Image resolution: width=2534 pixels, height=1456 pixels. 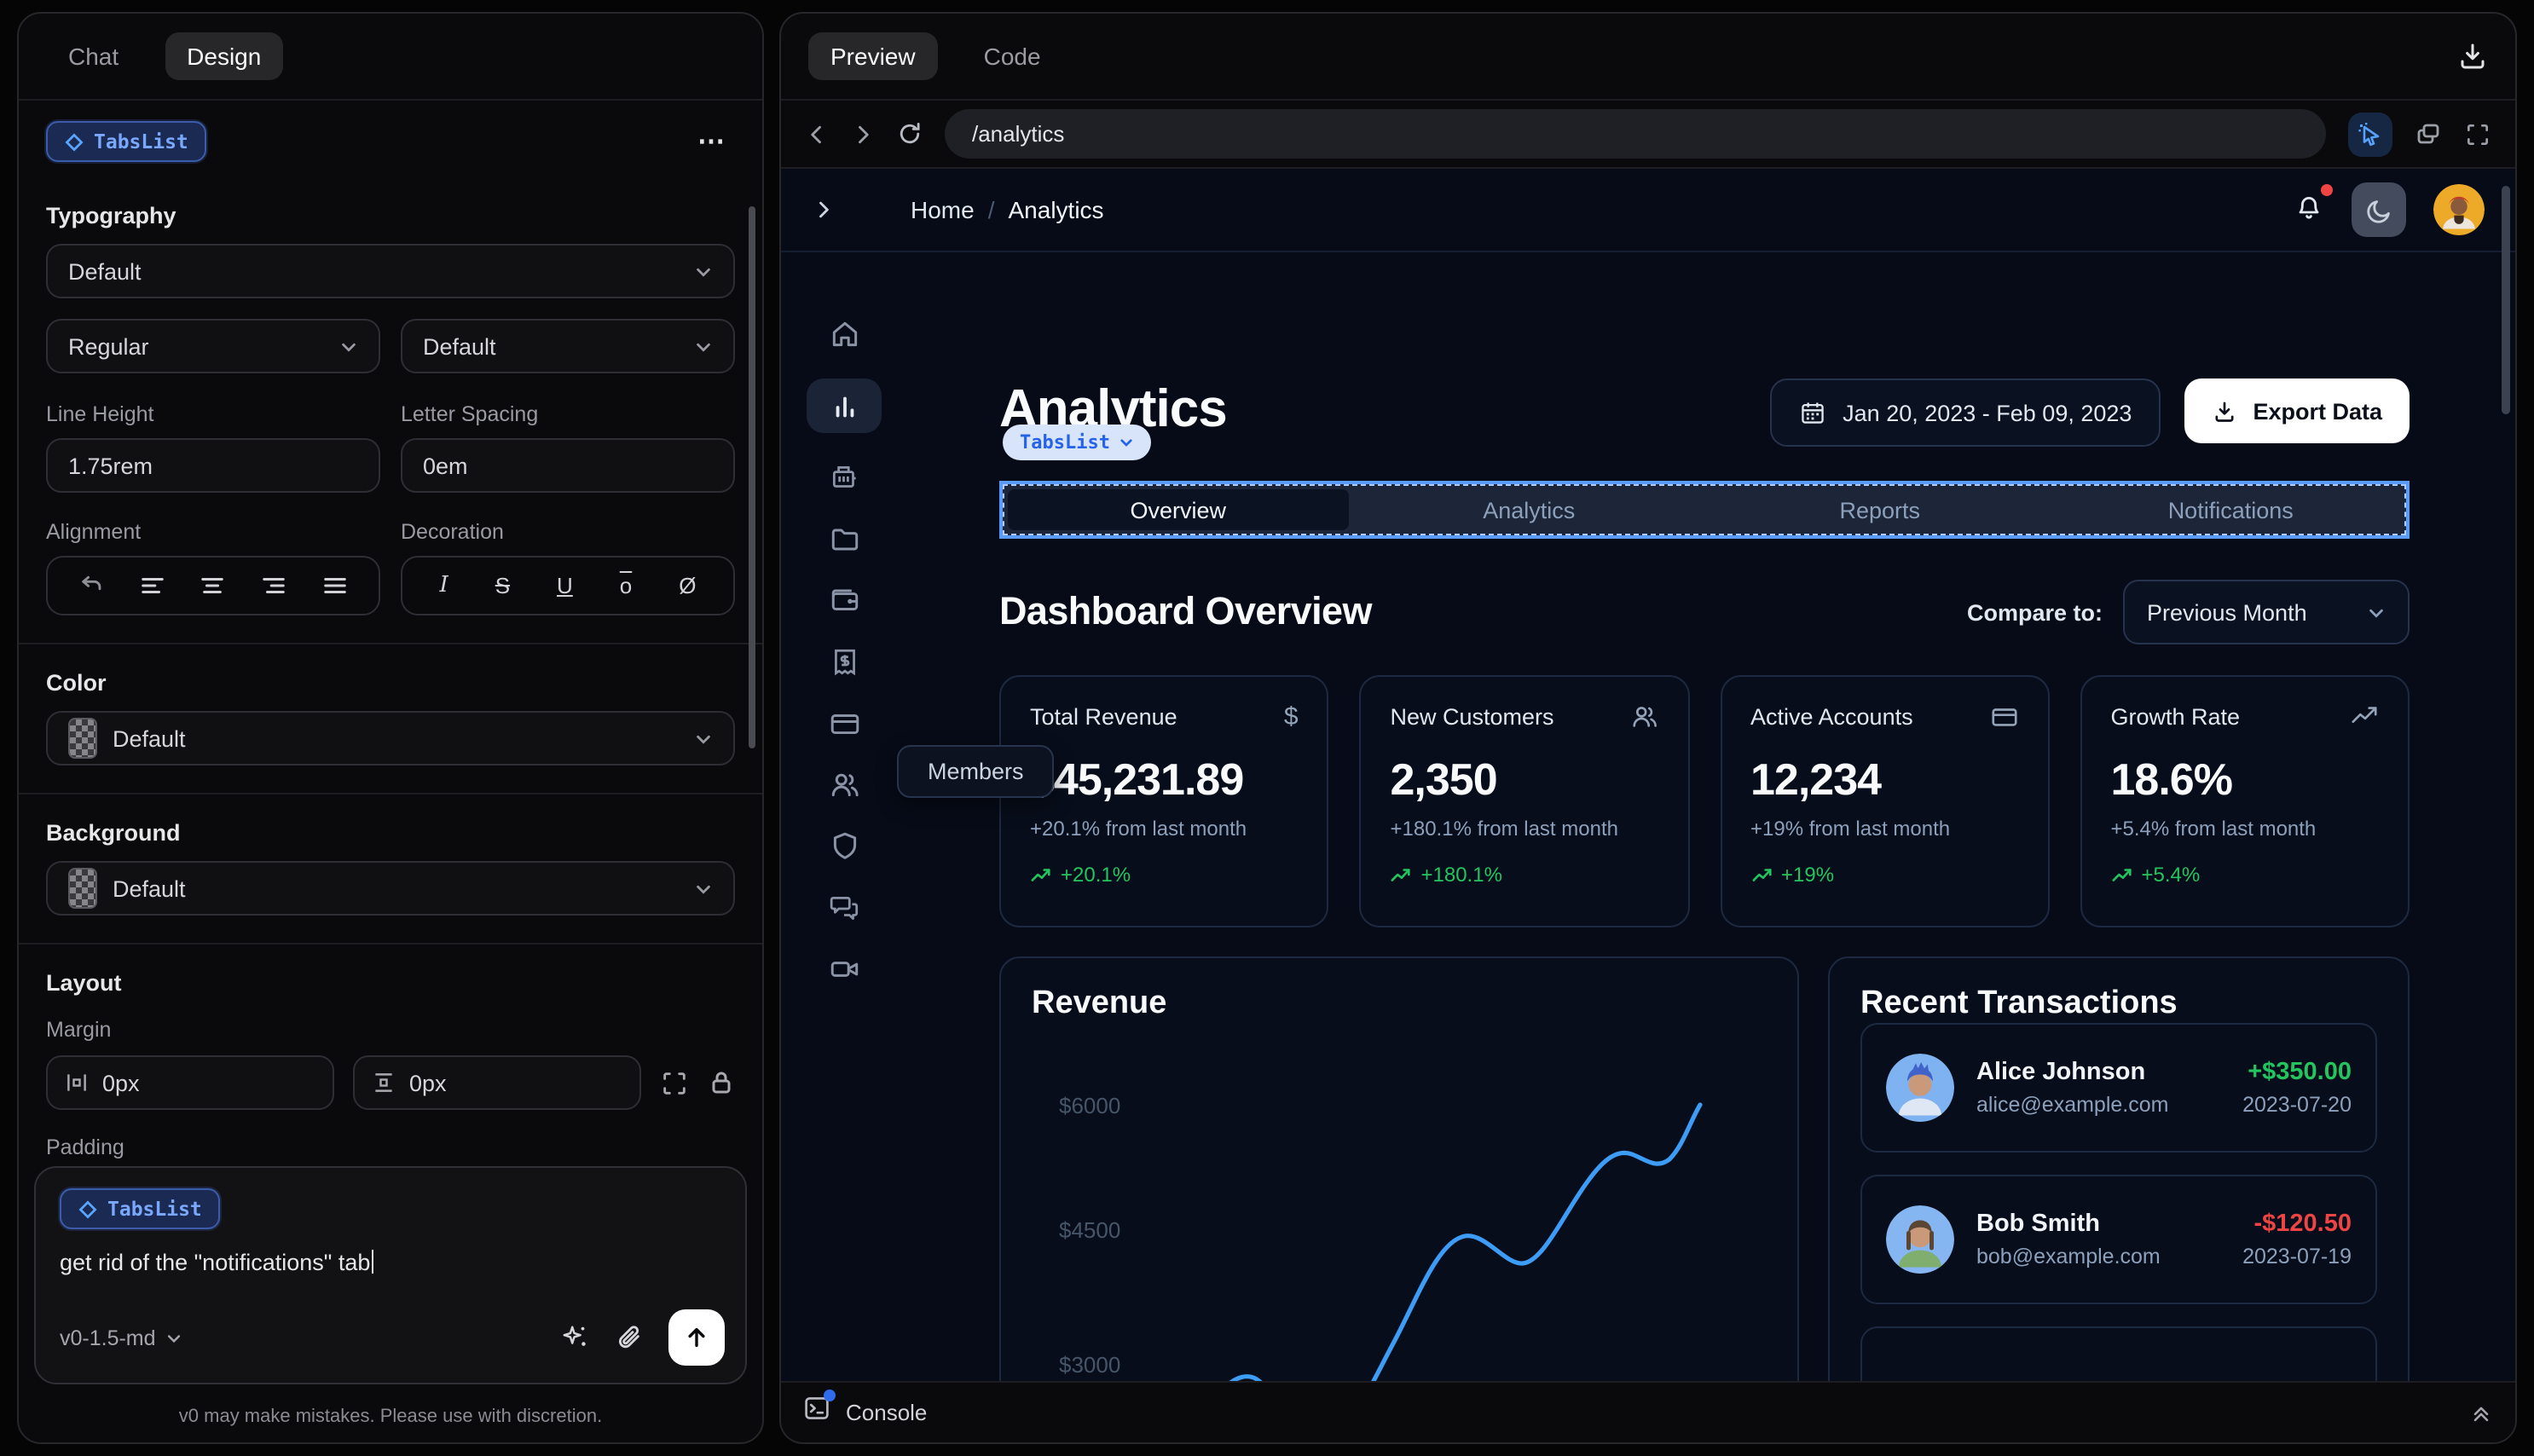 What do you see at coordinates (459, 346) in the screenshot?
I see `font-size-value: Default` at bounding box center [459, 346].